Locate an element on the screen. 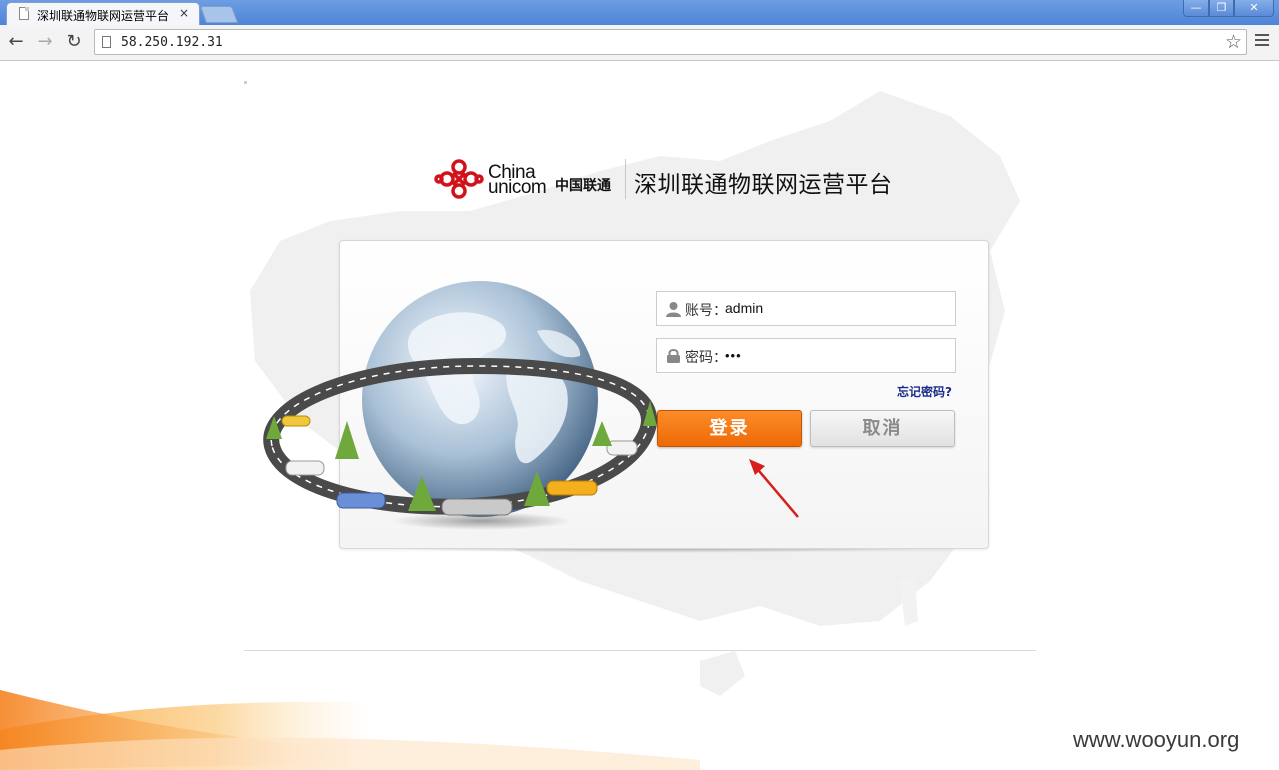  china-unicom-logo-icon is located at coordinates (459, 179).